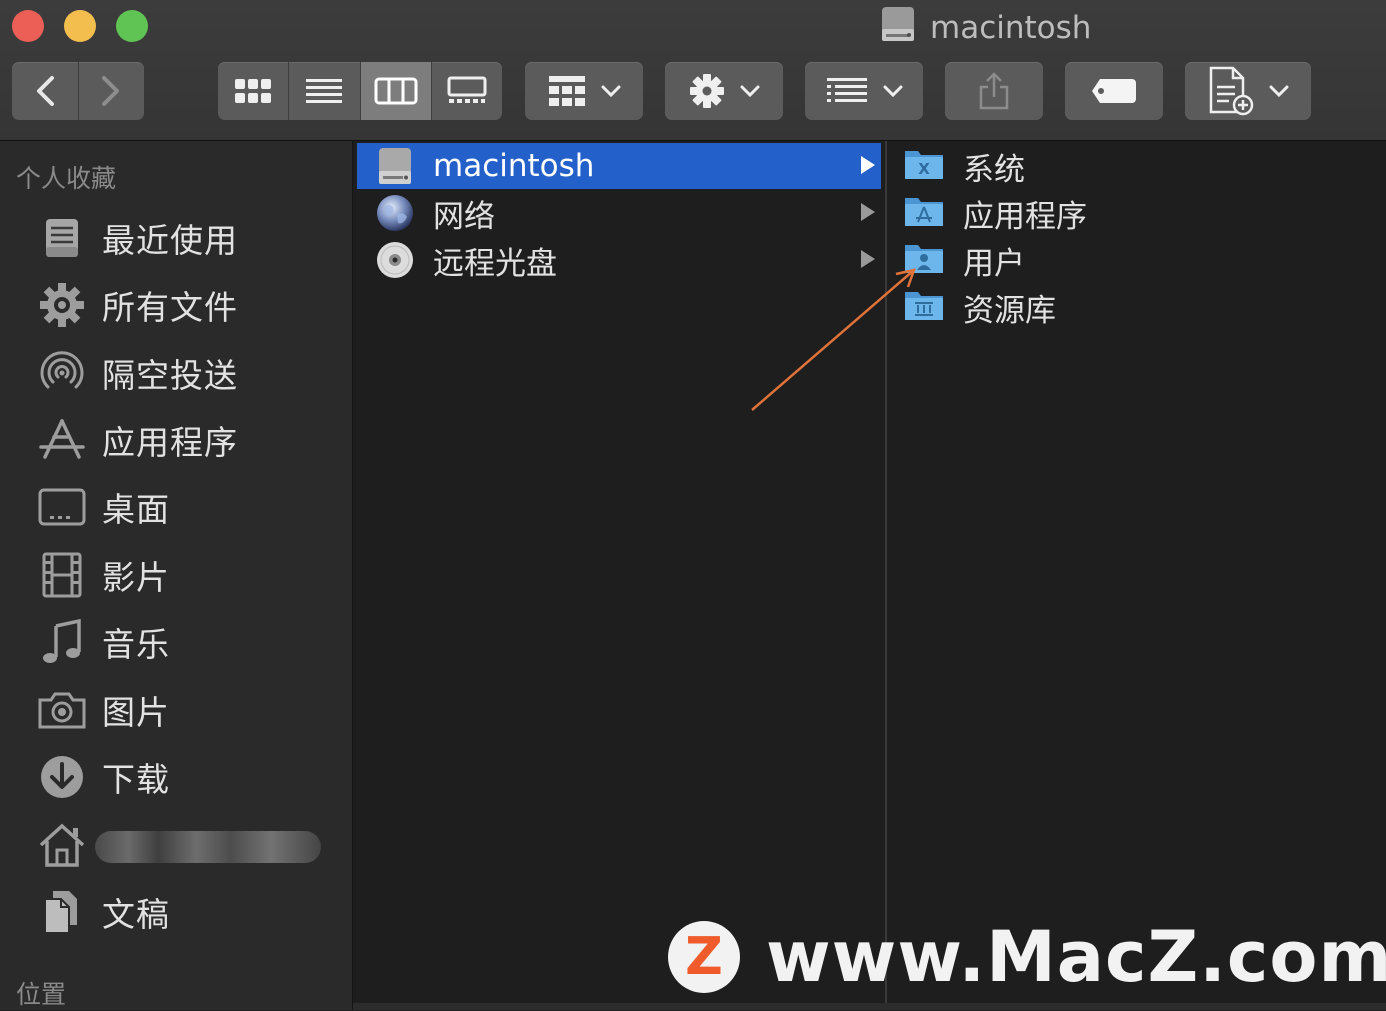 This screenshot has height=1011, width=1386. I want to click on new-document-icon, so click(1231, 91).